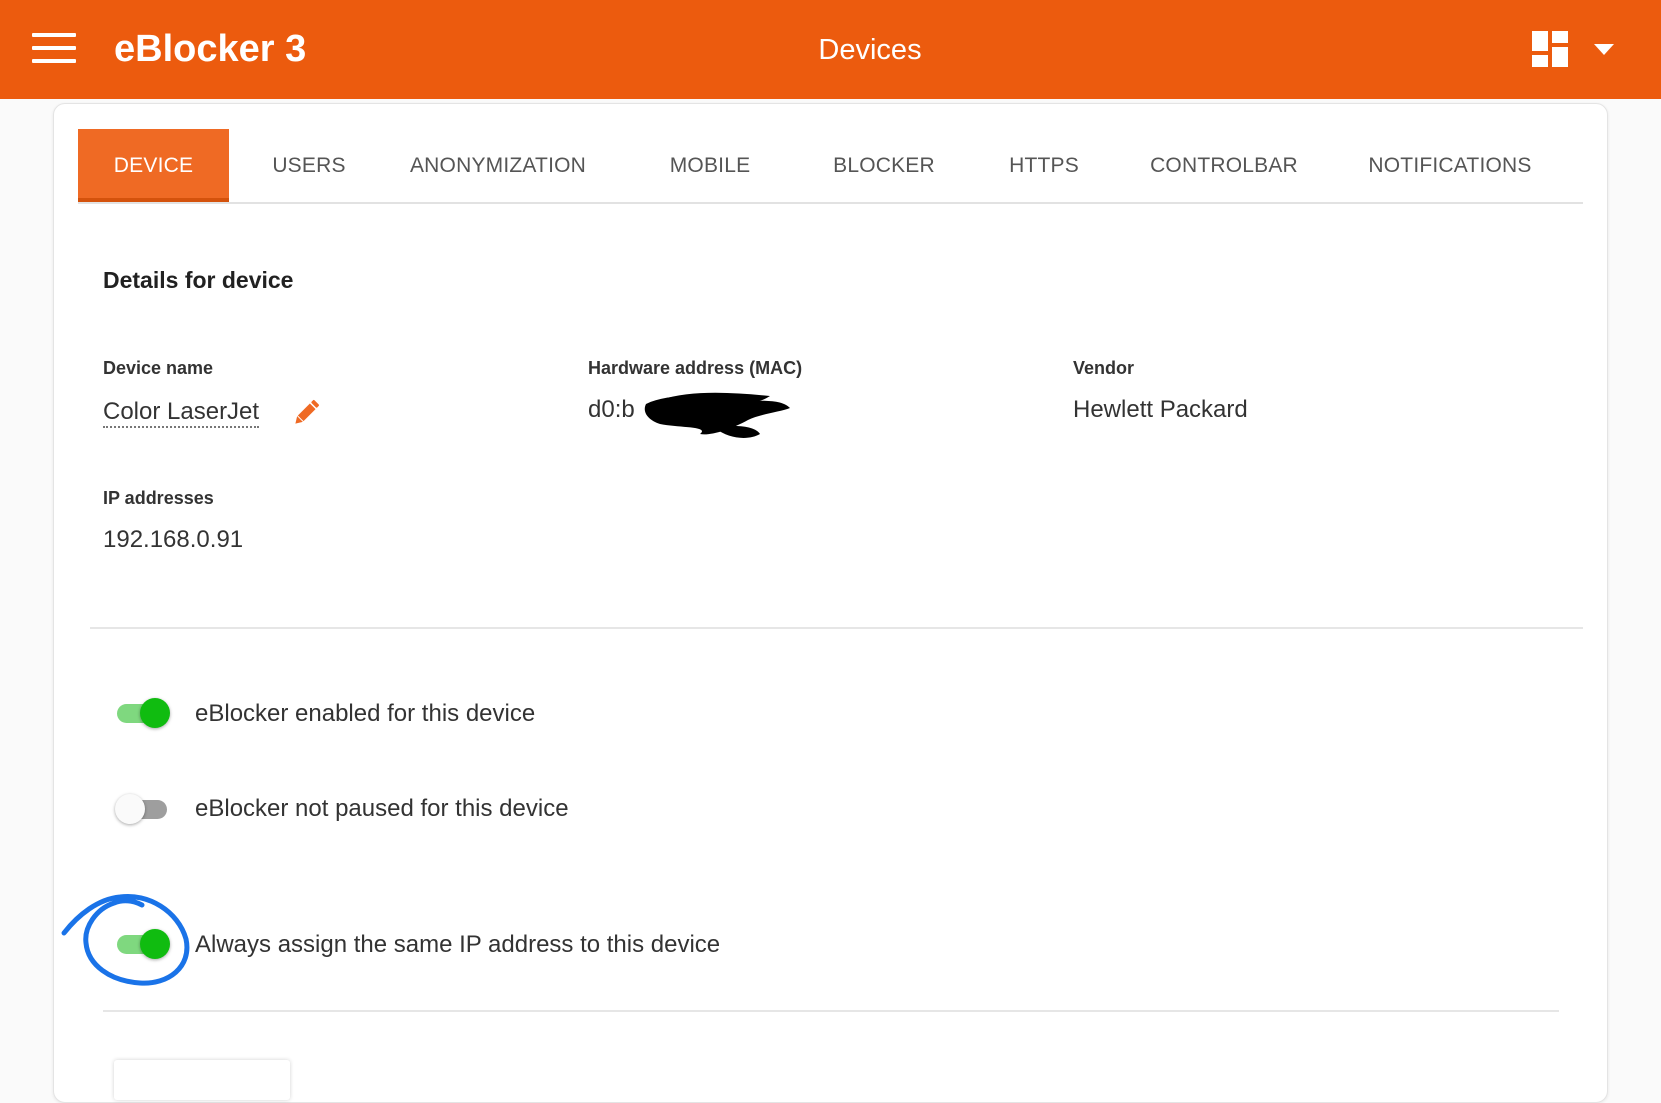  I want to click on toggle-eblocker-enabled, so click(143, 713).